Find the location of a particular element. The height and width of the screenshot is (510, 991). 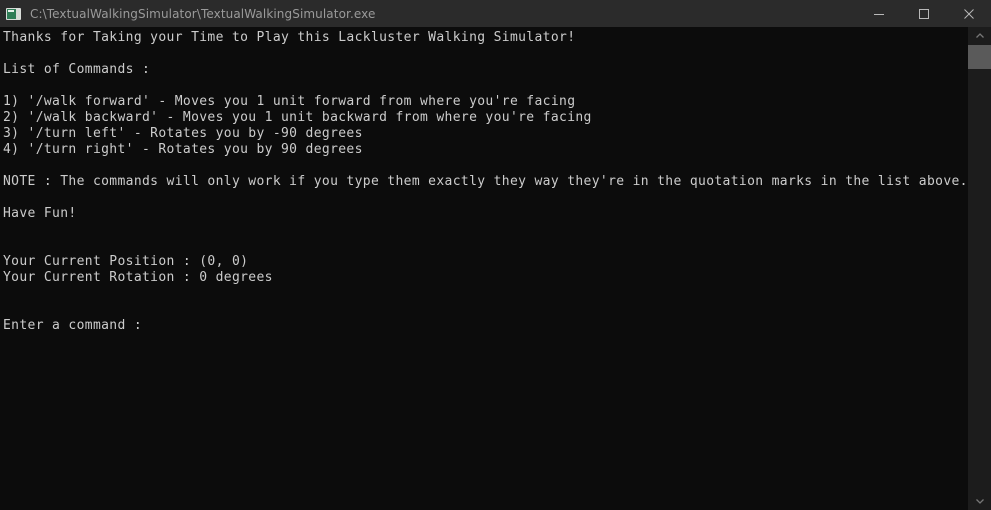

close-icon is located at coordinates (968, 13).